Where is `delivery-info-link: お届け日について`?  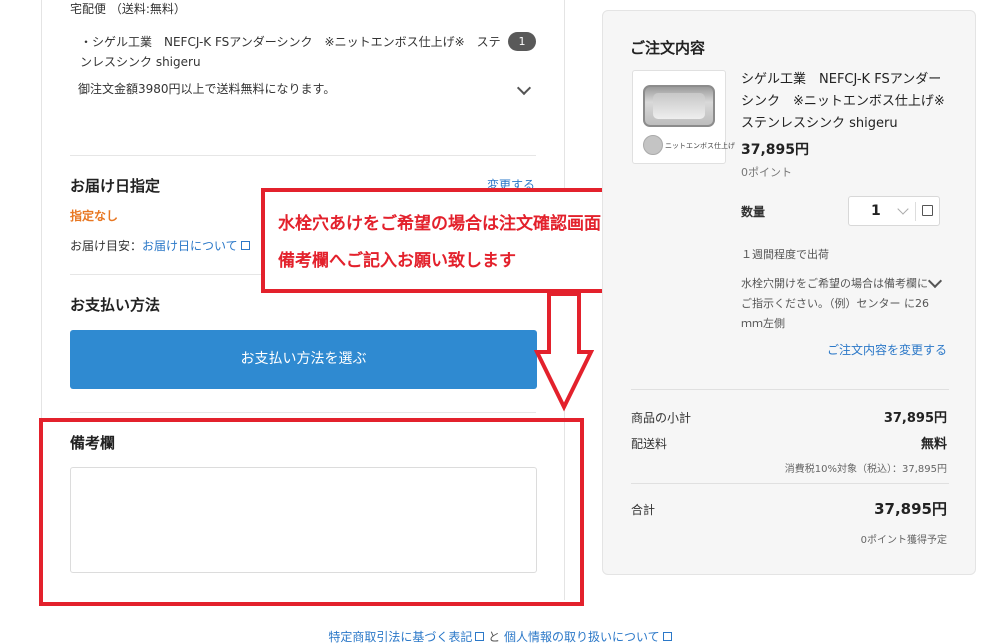
delivery-info-link: お届け日について is located at coordinates (190, 246).